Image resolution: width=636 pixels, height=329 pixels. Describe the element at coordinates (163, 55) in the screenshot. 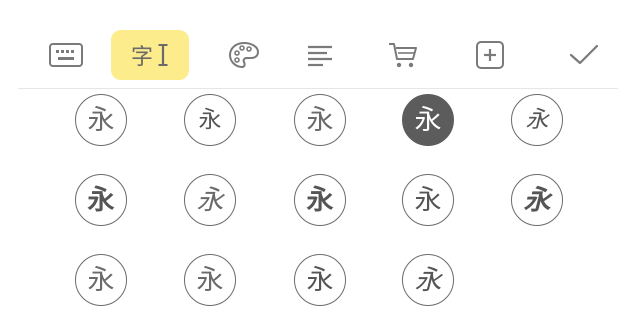

I see `text-cursor-icon` at that location.